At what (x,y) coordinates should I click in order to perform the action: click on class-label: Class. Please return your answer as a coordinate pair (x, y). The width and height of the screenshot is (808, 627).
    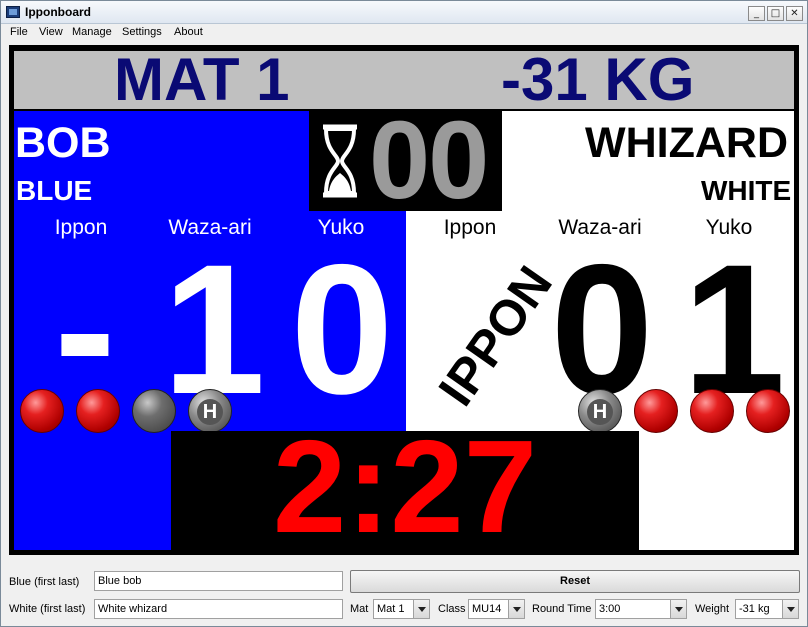
    Looking at the image, I should click on (452, 609).